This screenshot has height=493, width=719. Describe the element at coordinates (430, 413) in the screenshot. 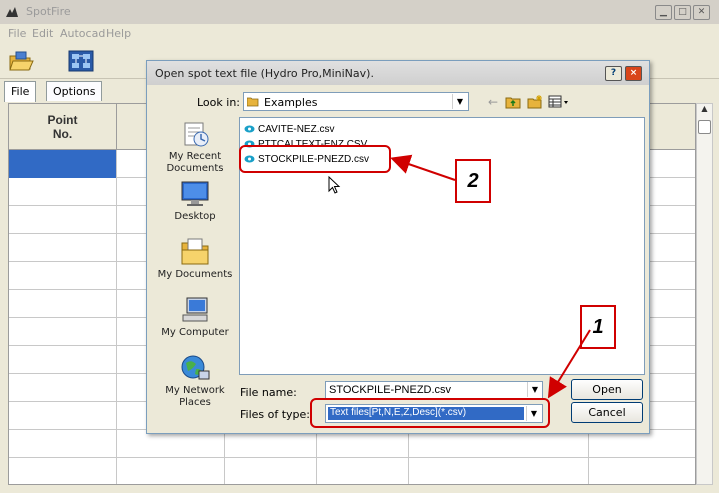

I see `annotation-highlight-file-type` at that location.